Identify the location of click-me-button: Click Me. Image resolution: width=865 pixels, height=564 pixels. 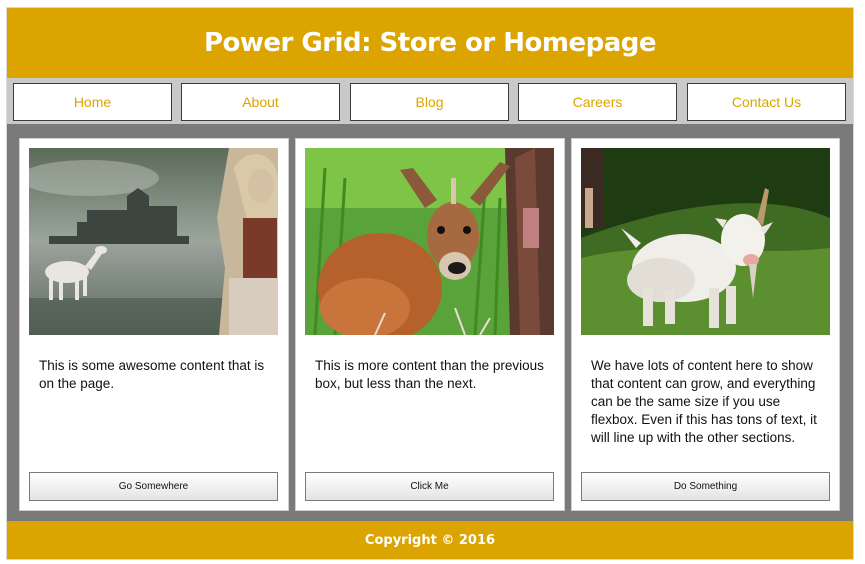
(429, 486).